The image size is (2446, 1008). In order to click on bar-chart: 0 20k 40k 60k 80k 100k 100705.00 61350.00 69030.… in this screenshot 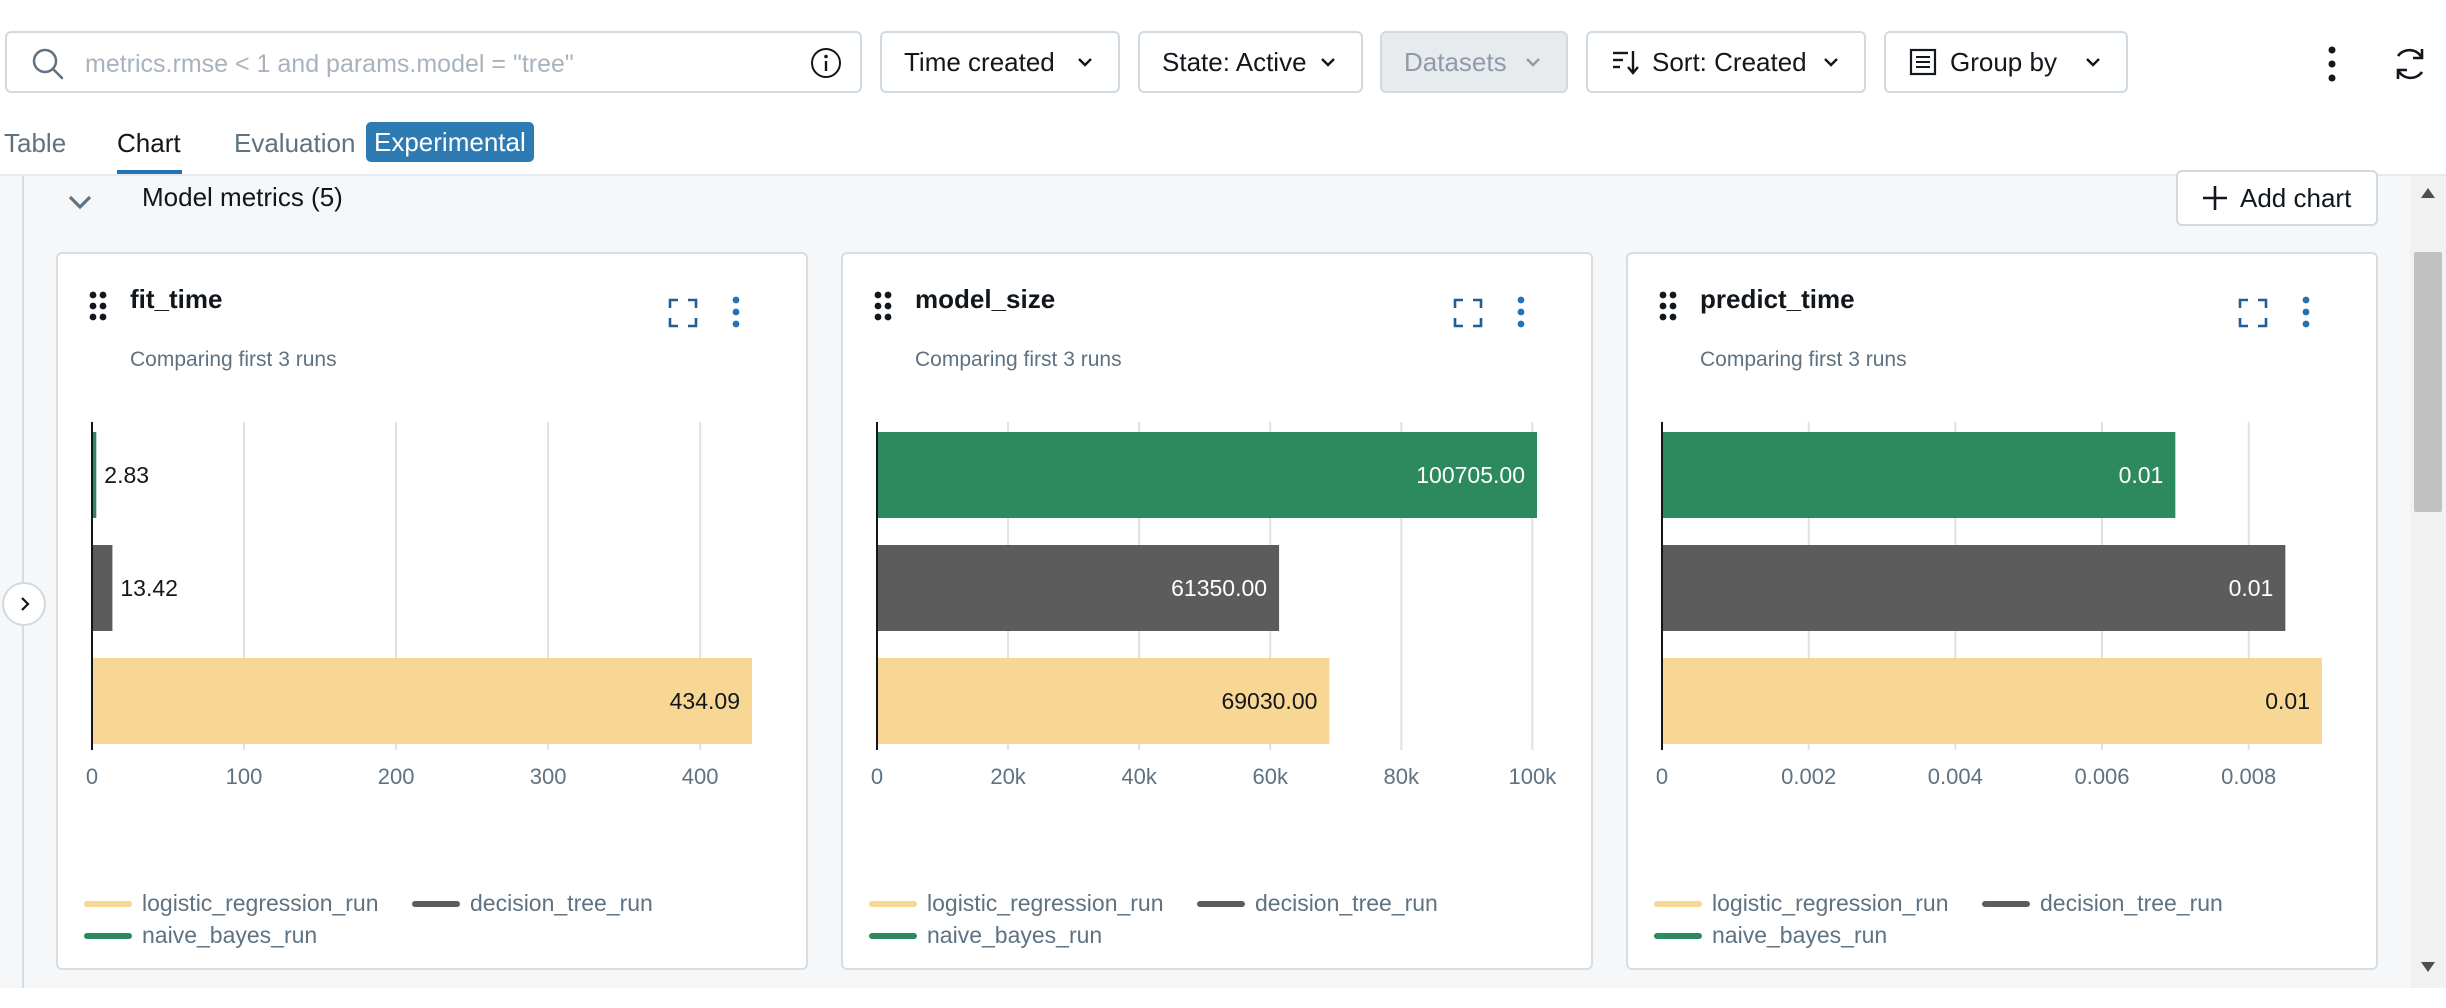, I will do `click(1214, 605)`.